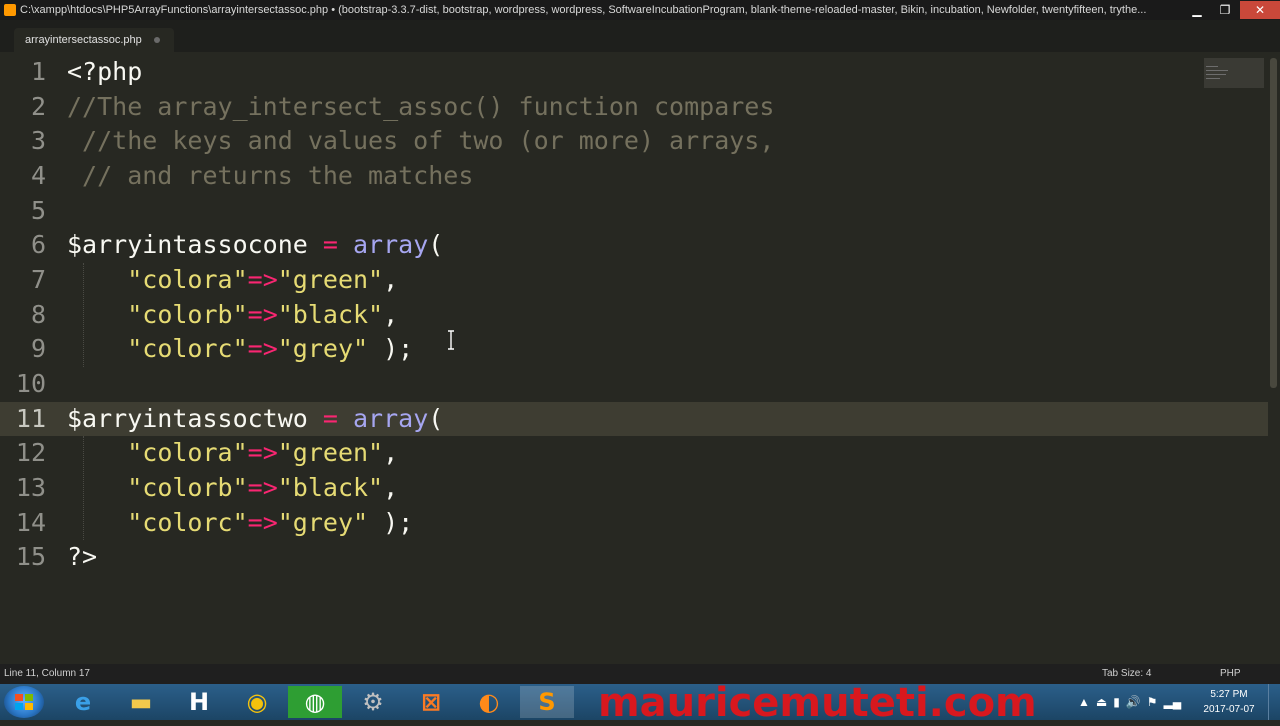  What do you see at coordinates (634, 349) in the screenshot?
I see `code-line: 9 "colorc"=>"grey" );` at bounding box center [634, 349].